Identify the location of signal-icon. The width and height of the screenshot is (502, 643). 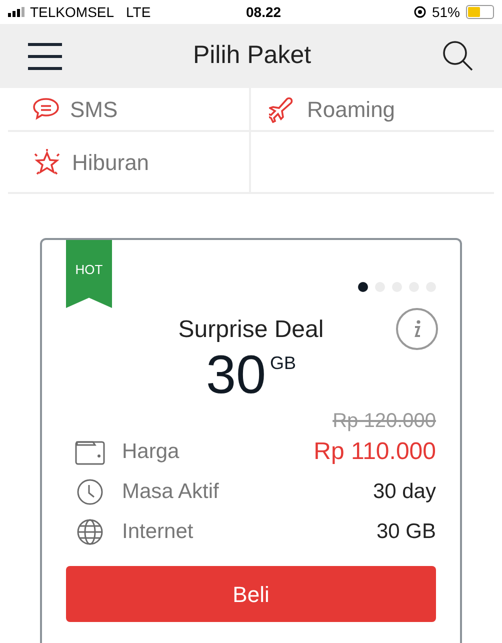
(17, 12).